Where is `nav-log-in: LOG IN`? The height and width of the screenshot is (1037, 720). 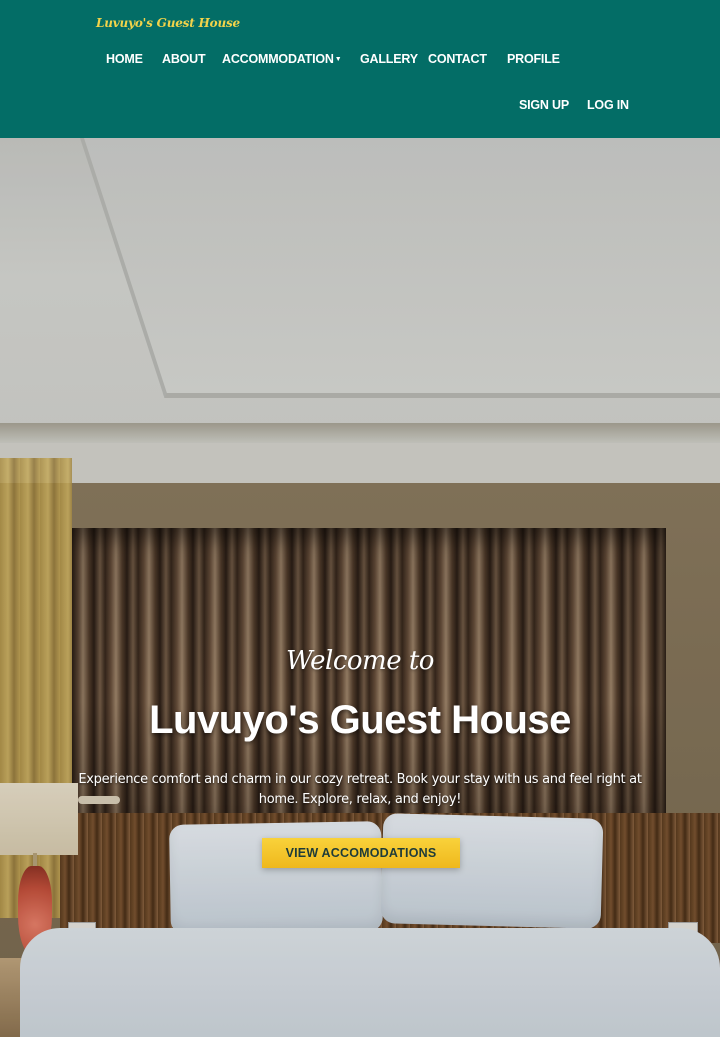
nav-log-in: LOG IN is located at coordinates (608, 105).